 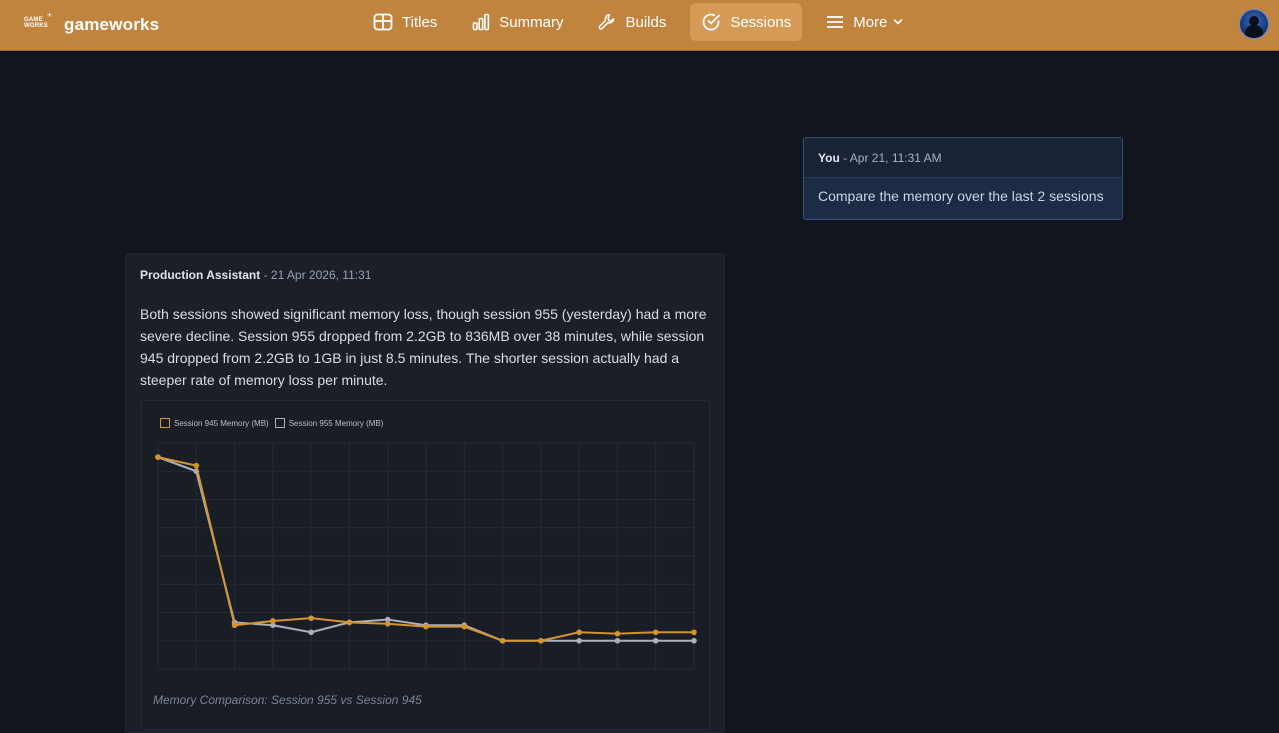 I want to click on legend-label-955: Session 955 Memory (MB), so click(x=336, y=423).